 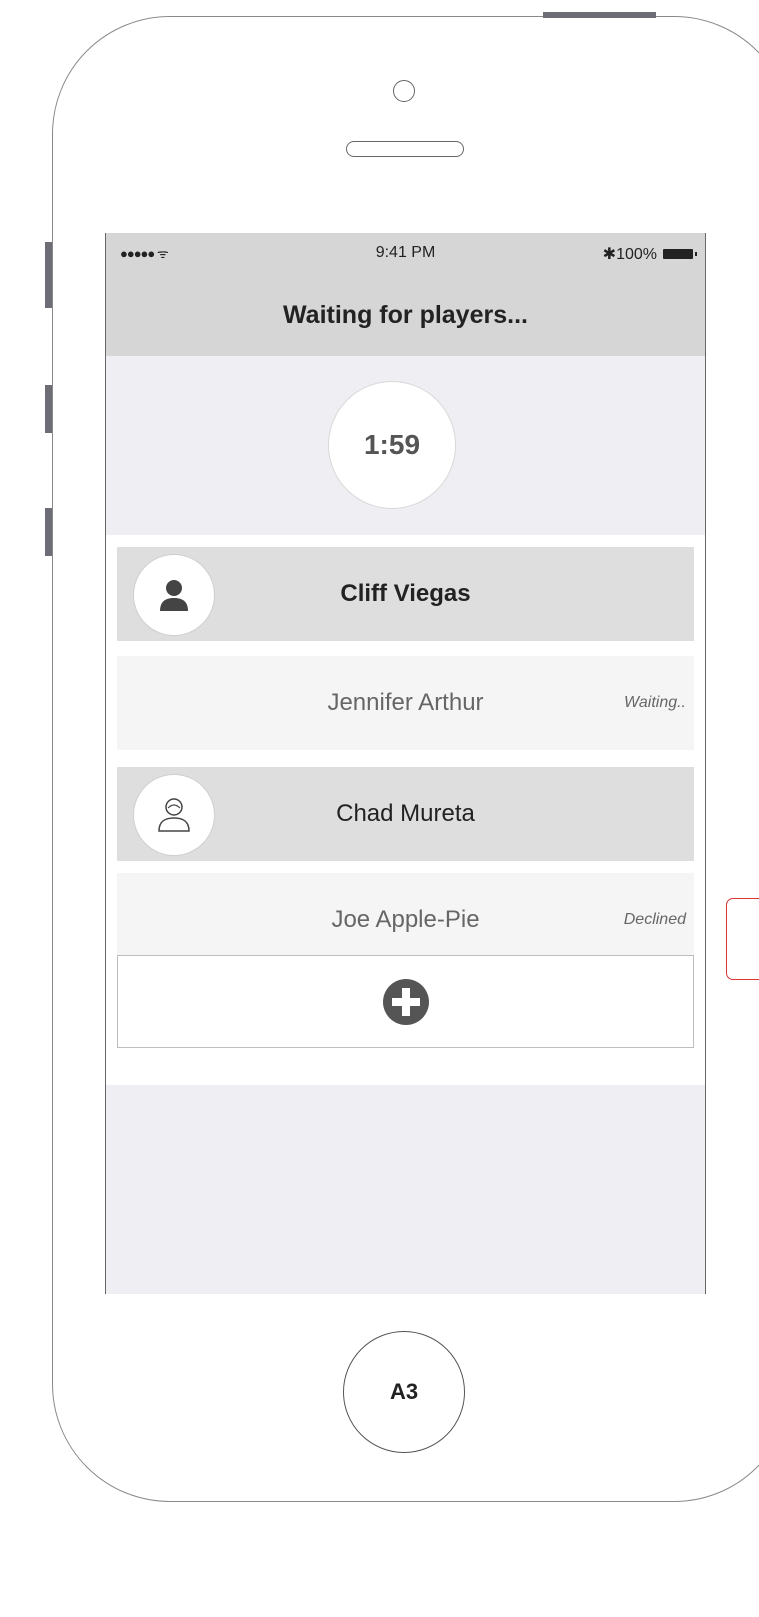 I want to click on player-name: Cliff Viegas, so click(x=405, y=593).